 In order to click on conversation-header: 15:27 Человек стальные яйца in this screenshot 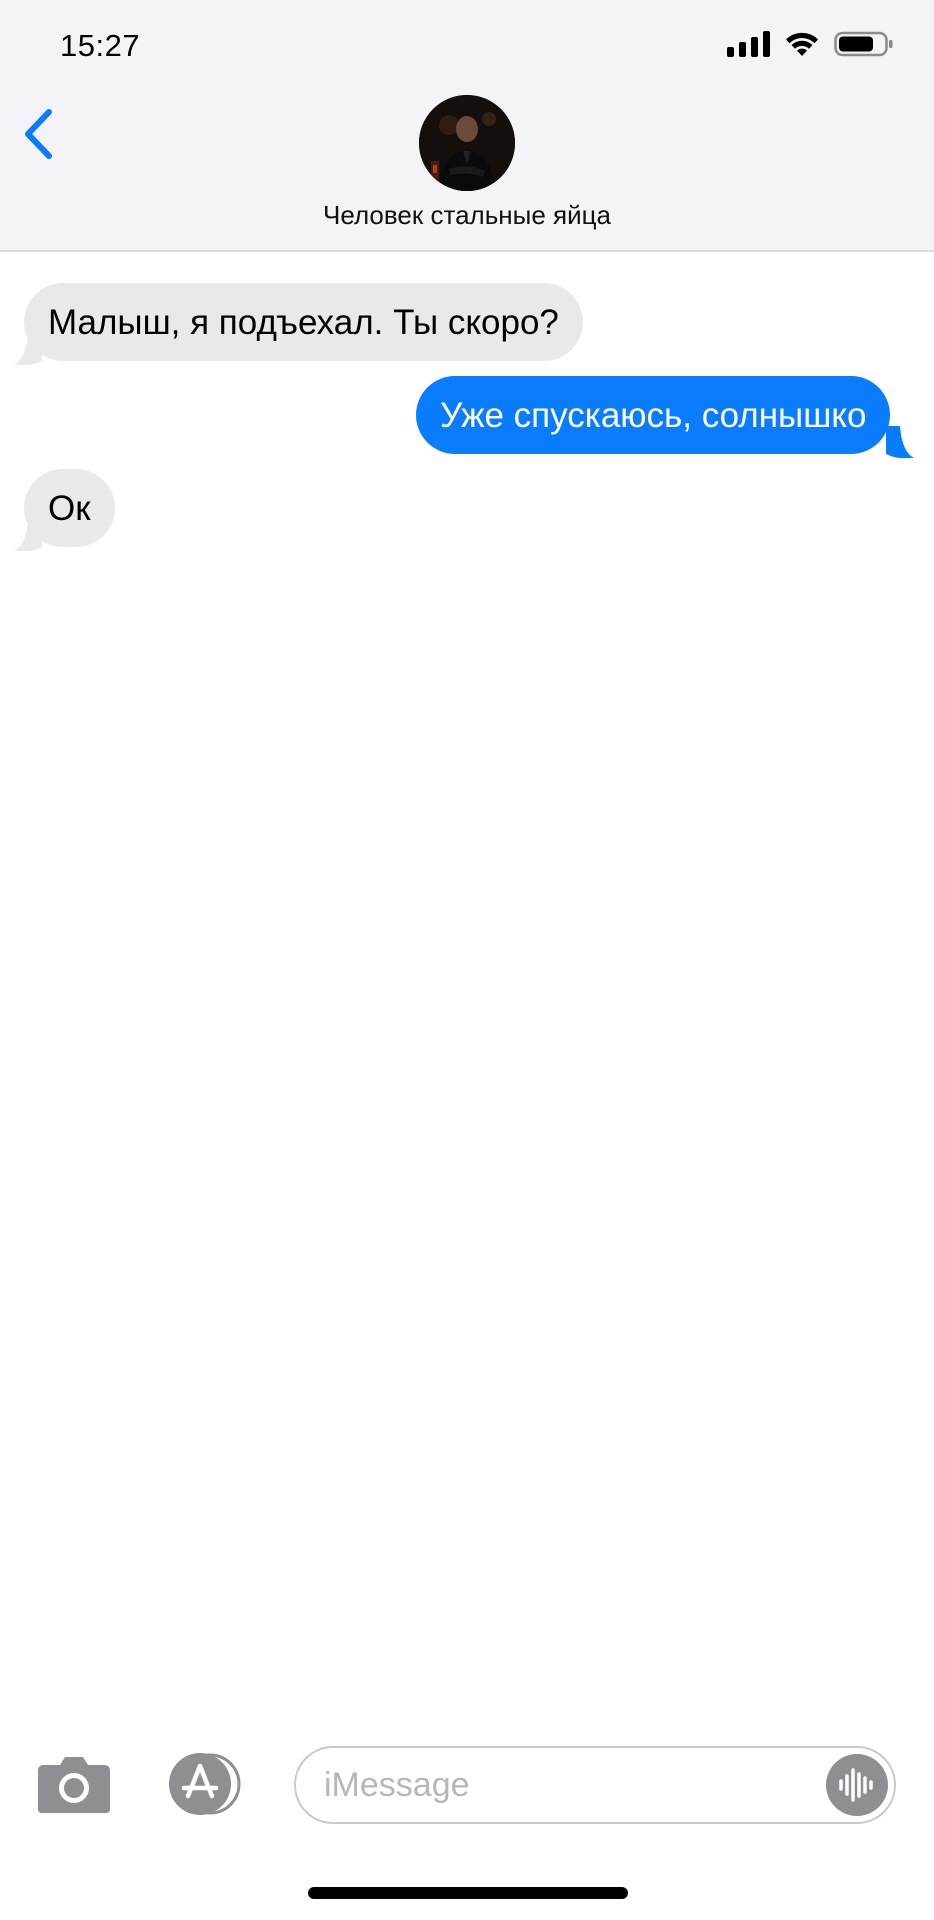, I will do `click(467, 126)`.